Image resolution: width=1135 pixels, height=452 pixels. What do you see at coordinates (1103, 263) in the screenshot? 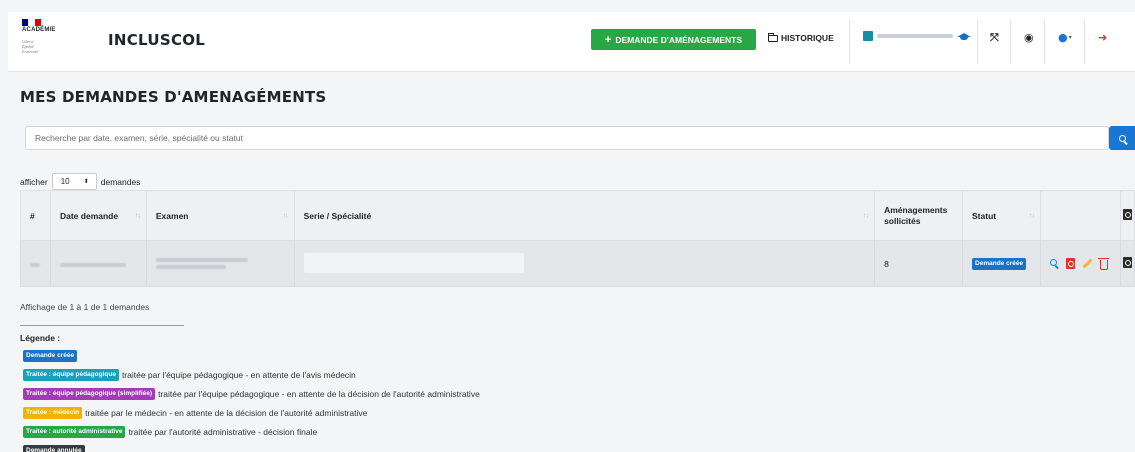
I see `delete-trash-icon` at bounding box center [1103, 263].